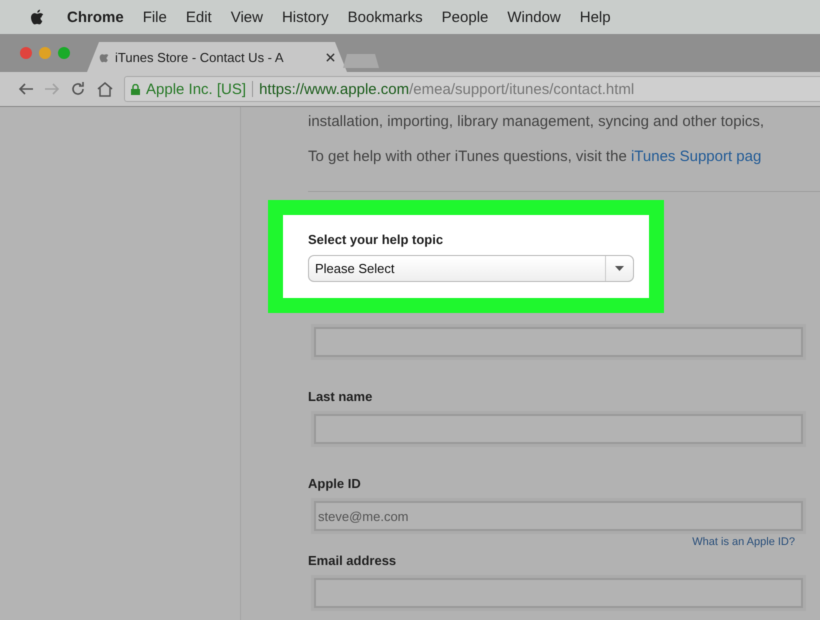 Image resolution: width=820 pixels, height=620 pixels. I want to click on input-field: steve@me.com, so click(558, 516).